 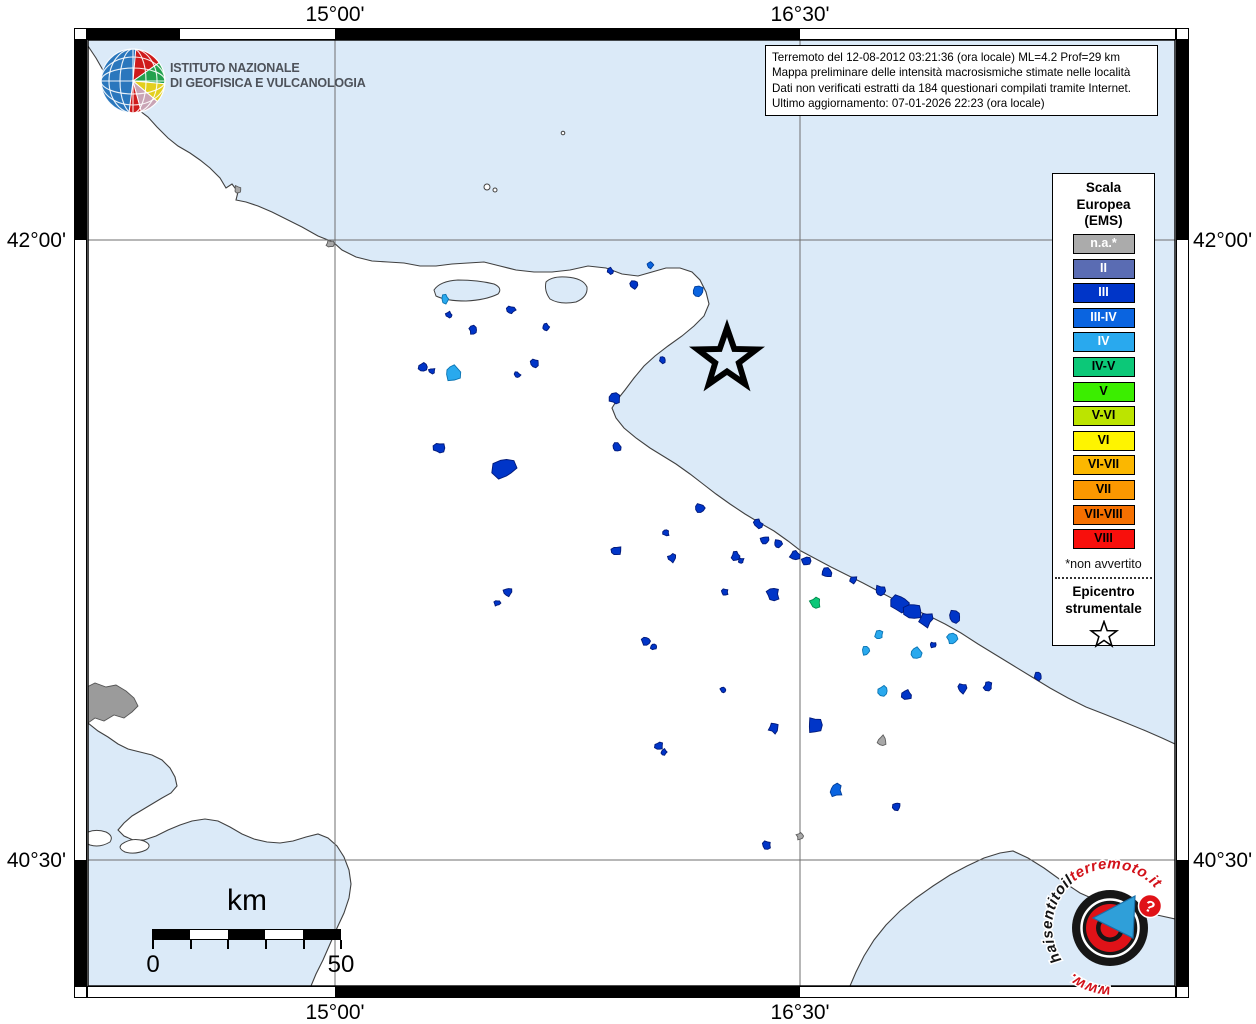 What do you see at coordinates (235, 68) in the screenshot?
I see `ingv-line1: ISTITUTO NAZIONALE` at bounding box center [235, 68].